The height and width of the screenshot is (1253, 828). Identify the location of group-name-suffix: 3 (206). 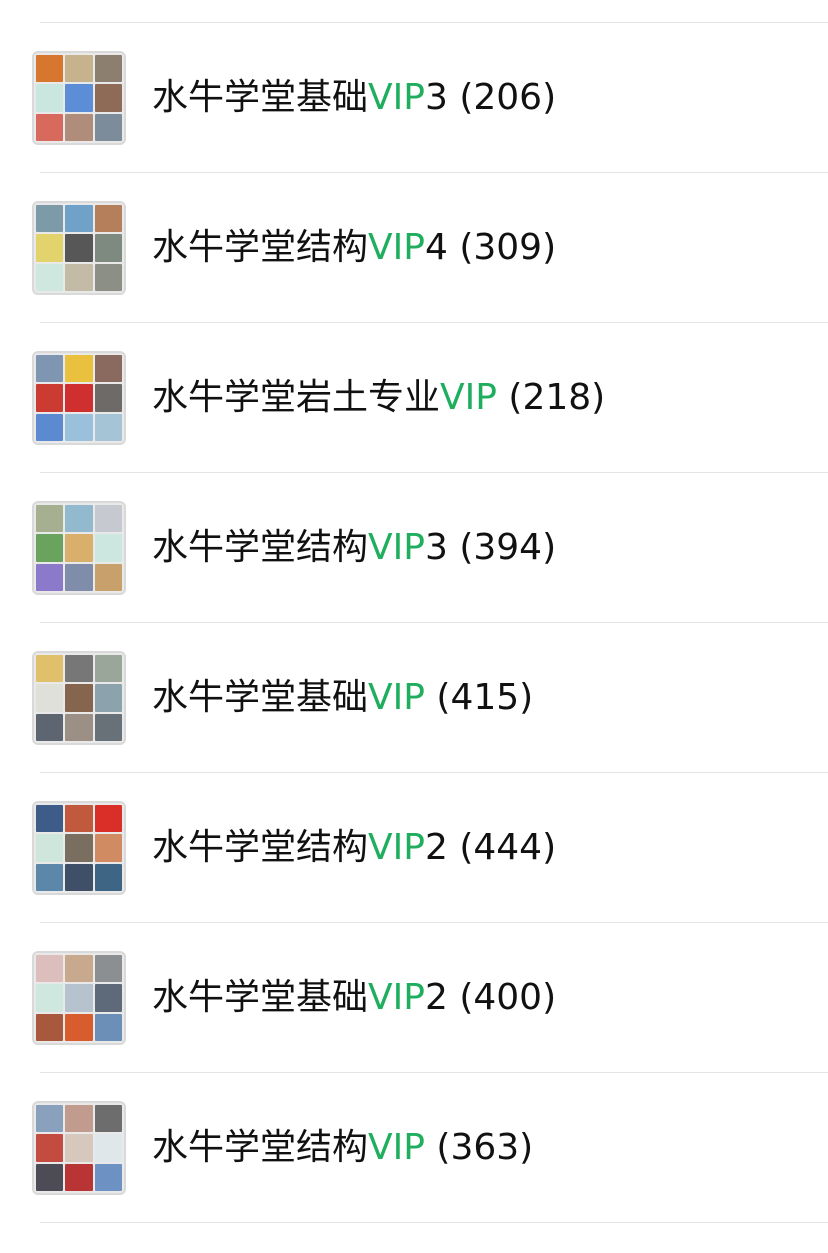
(490, 97).